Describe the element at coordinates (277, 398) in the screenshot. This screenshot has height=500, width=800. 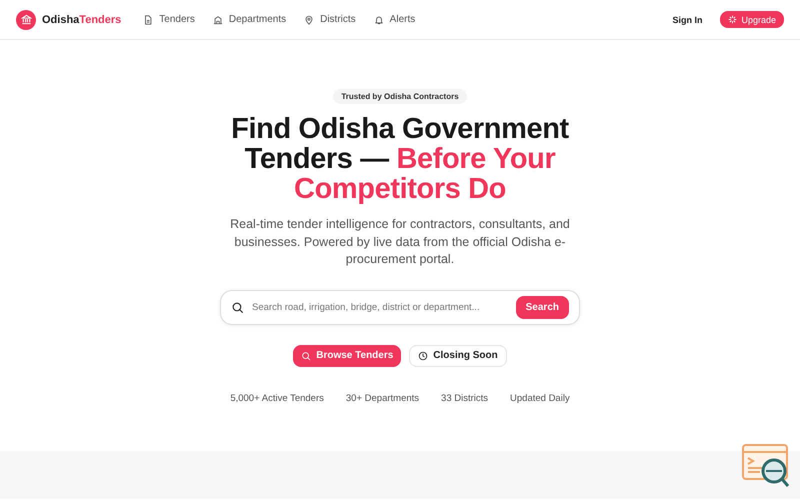
I see `stat-label: 5,000+ Active Tenders` at that location.